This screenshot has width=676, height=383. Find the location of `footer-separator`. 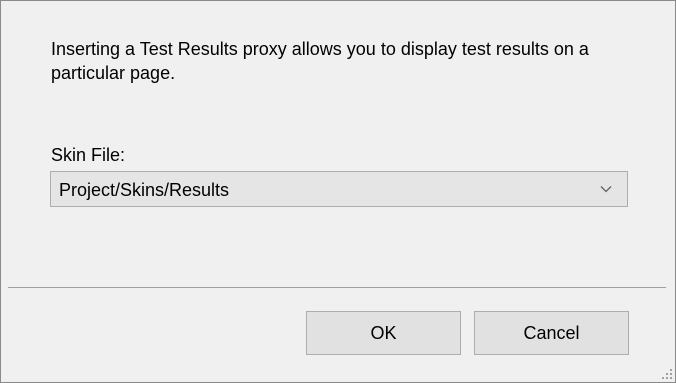

footer-separator is located at coordinates (337, 287).